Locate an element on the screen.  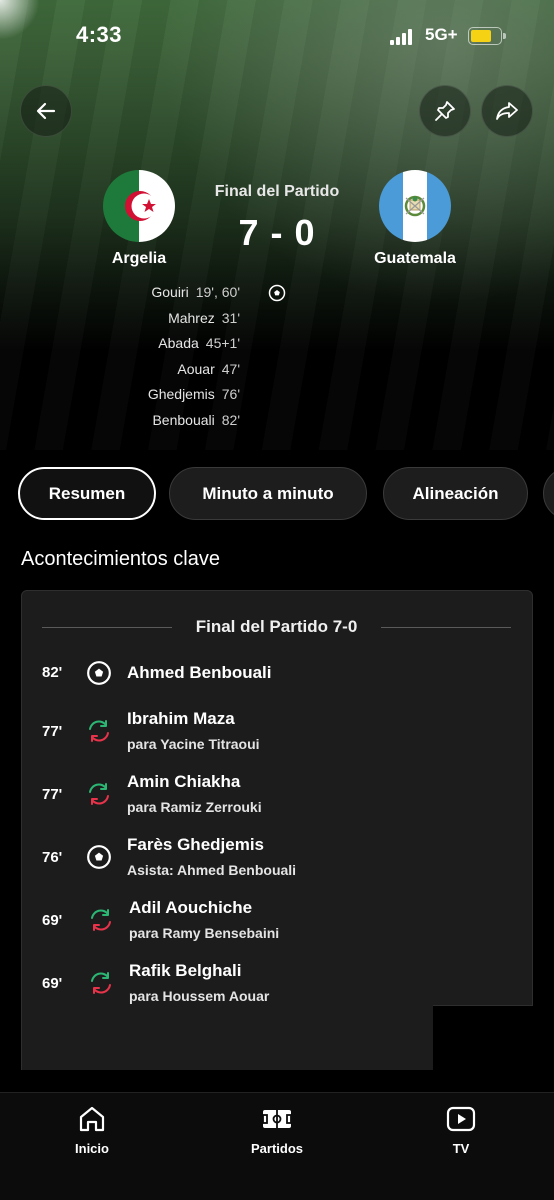
nav-item-inicio: Inicio is located at coordinates (92, 1129).